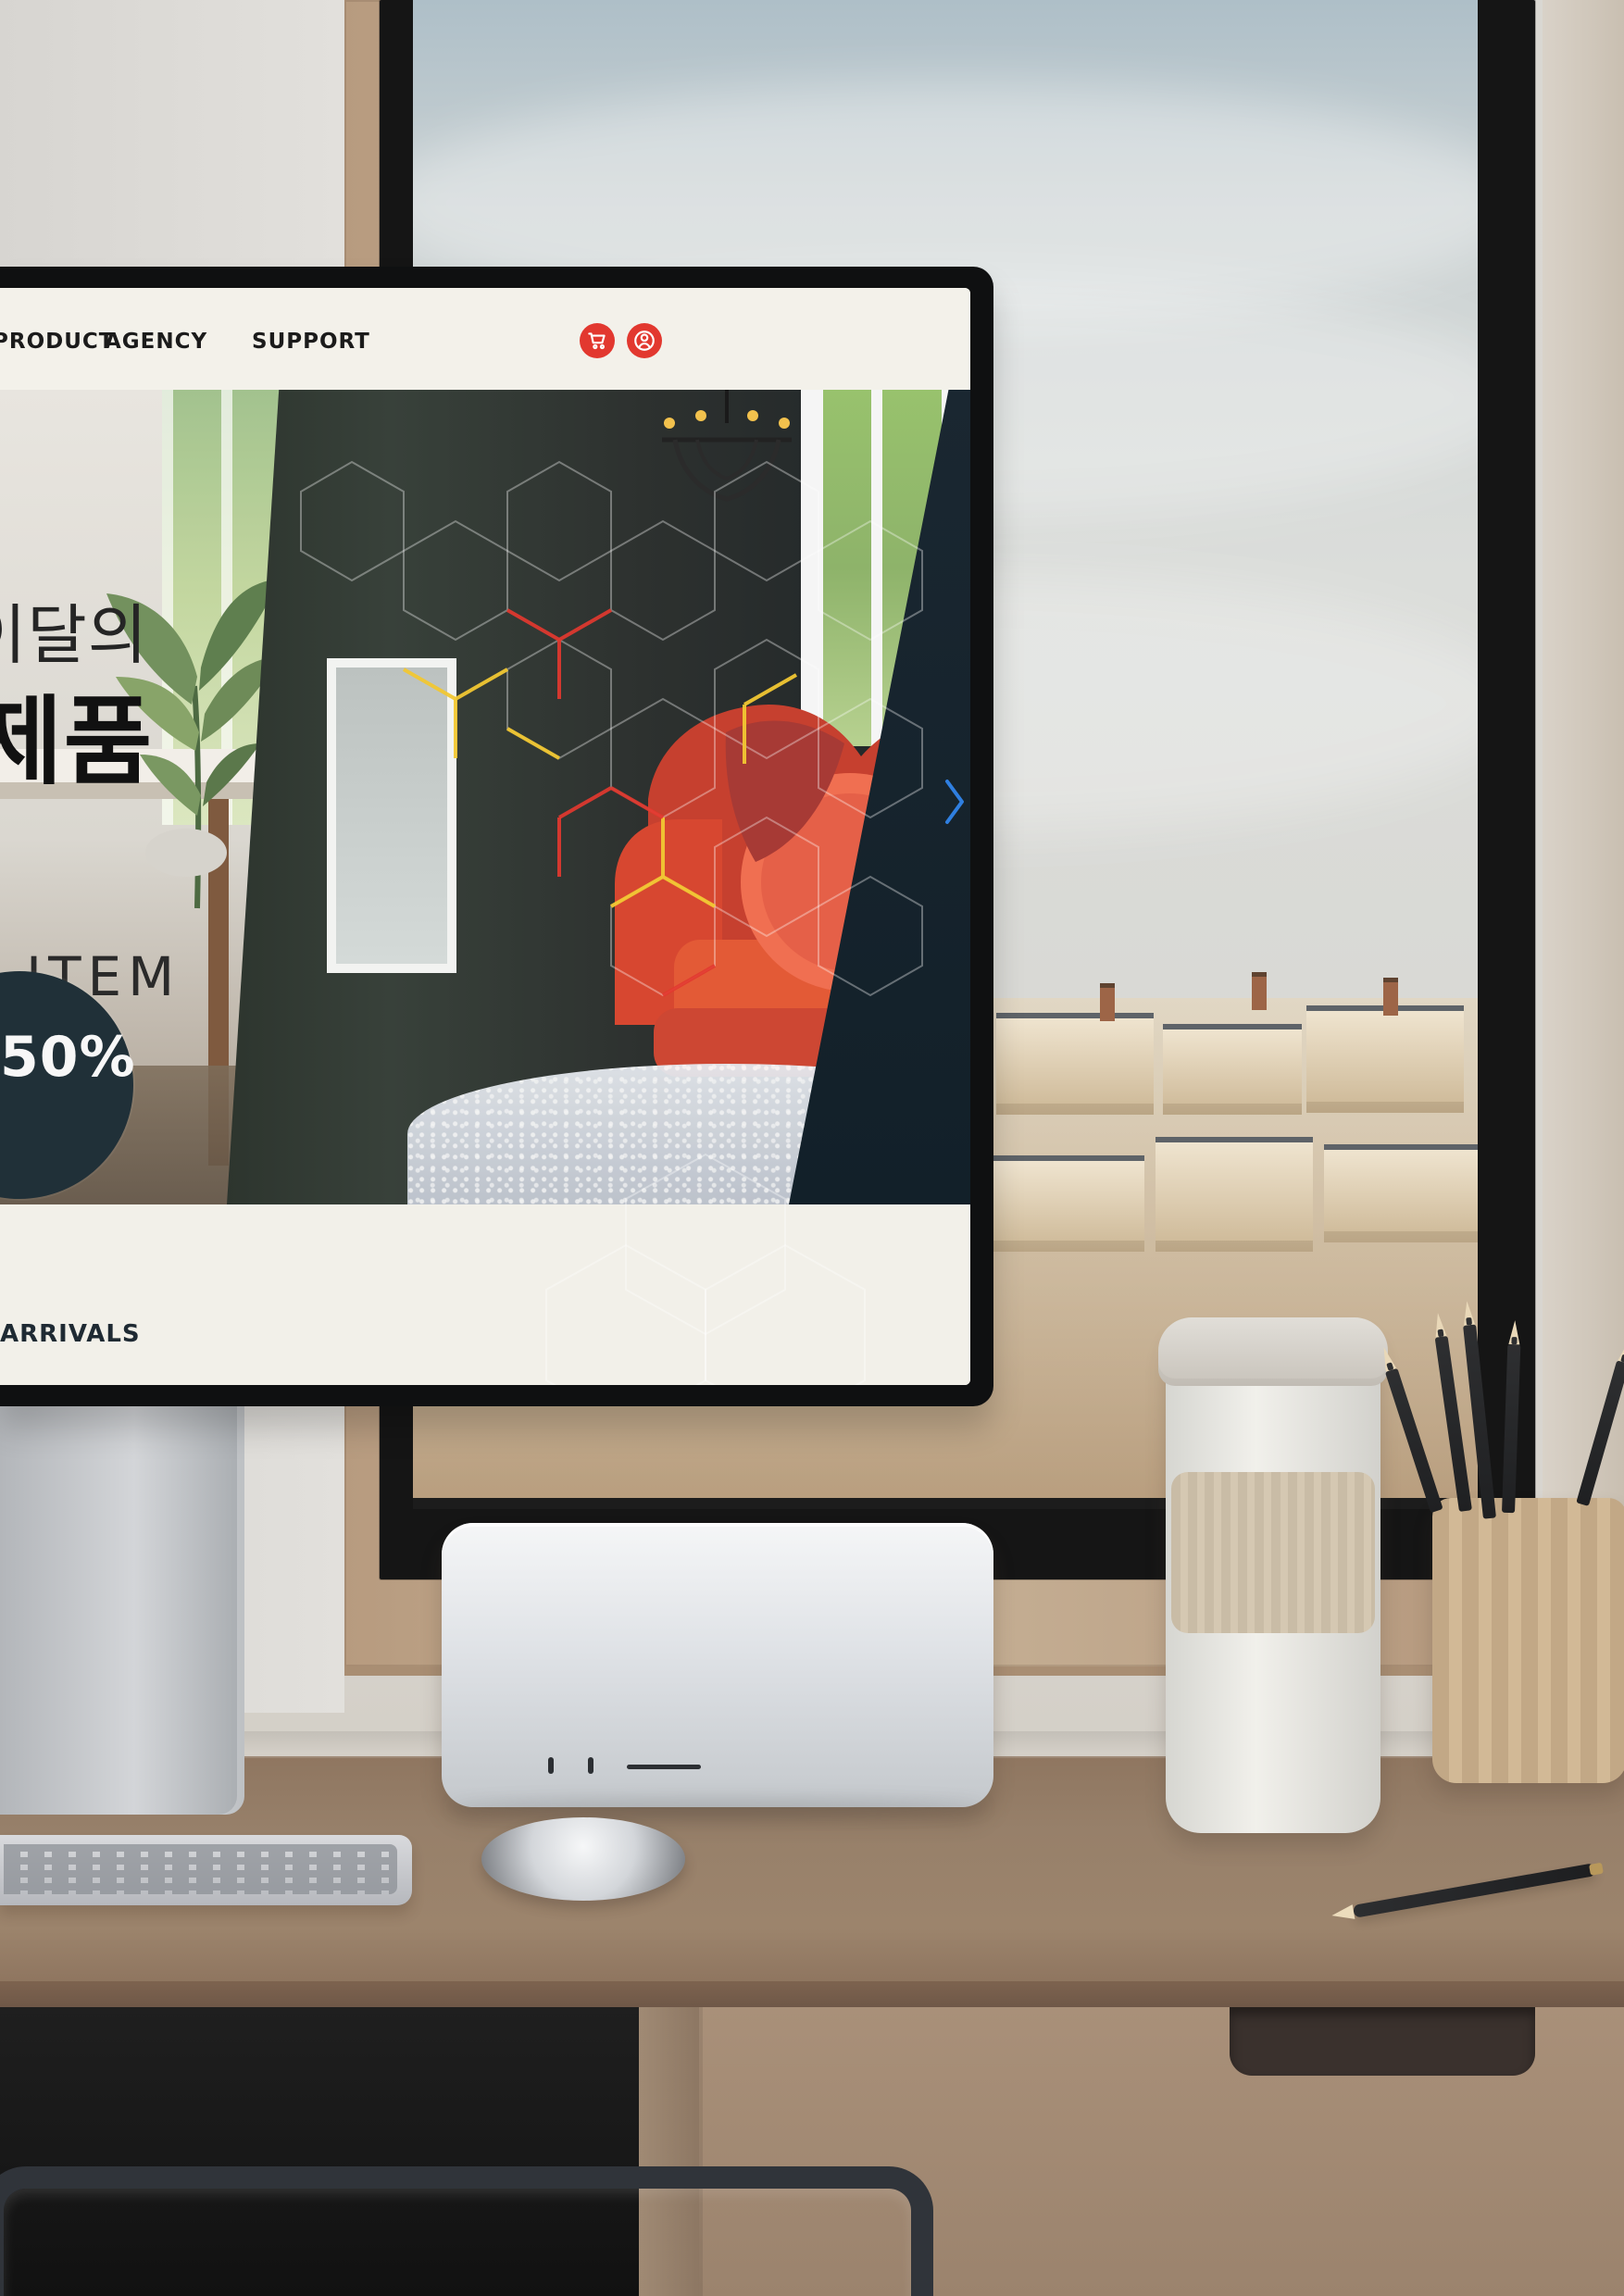 The width and height of the screenshot is (1624, 2296). I want to click on mini-pc-card-slot, so click(664, 1767).